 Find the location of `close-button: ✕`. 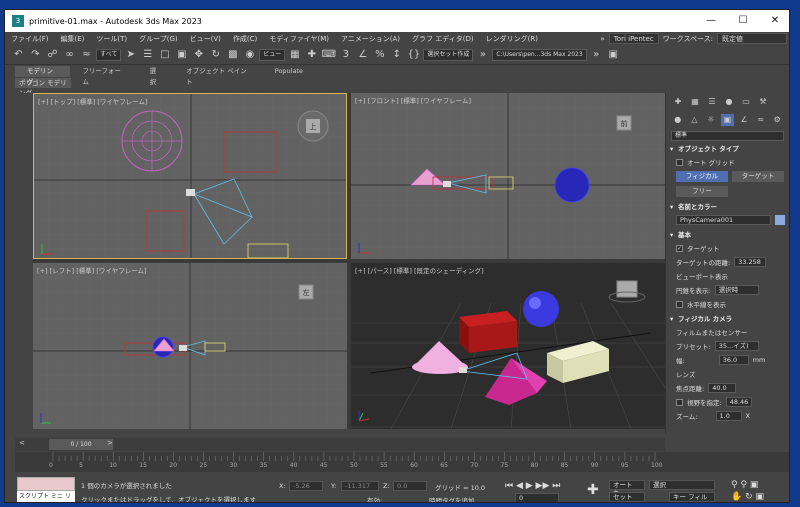

close-button: ✕ is located at coordinates (774, 21).